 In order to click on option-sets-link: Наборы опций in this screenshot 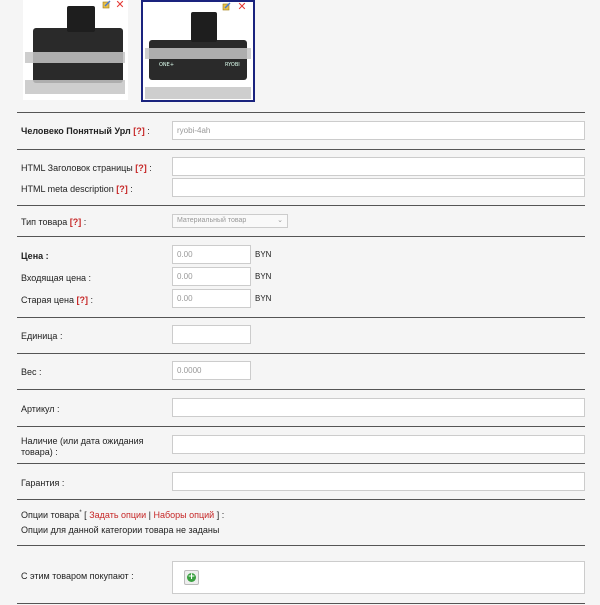, I will do `click(183, 515)`.